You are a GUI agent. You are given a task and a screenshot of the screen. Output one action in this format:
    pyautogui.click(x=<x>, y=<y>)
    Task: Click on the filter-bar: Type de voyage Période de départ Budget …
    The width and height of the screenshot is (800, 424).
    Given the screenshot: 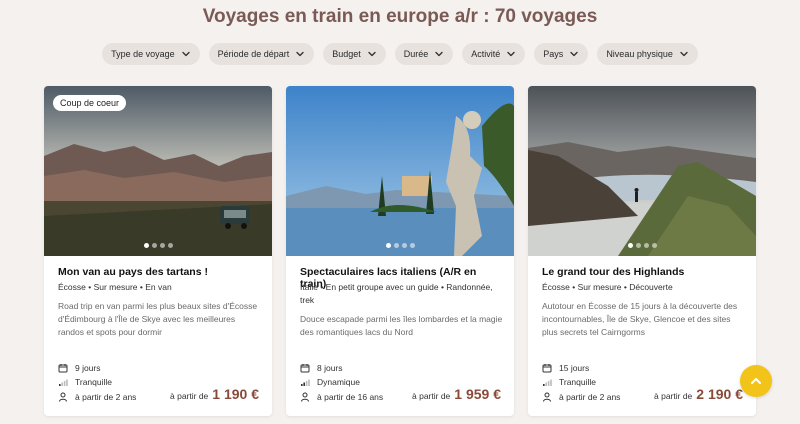 What is the action you would take?
    pyautogui.click(x=400, y=54)
    